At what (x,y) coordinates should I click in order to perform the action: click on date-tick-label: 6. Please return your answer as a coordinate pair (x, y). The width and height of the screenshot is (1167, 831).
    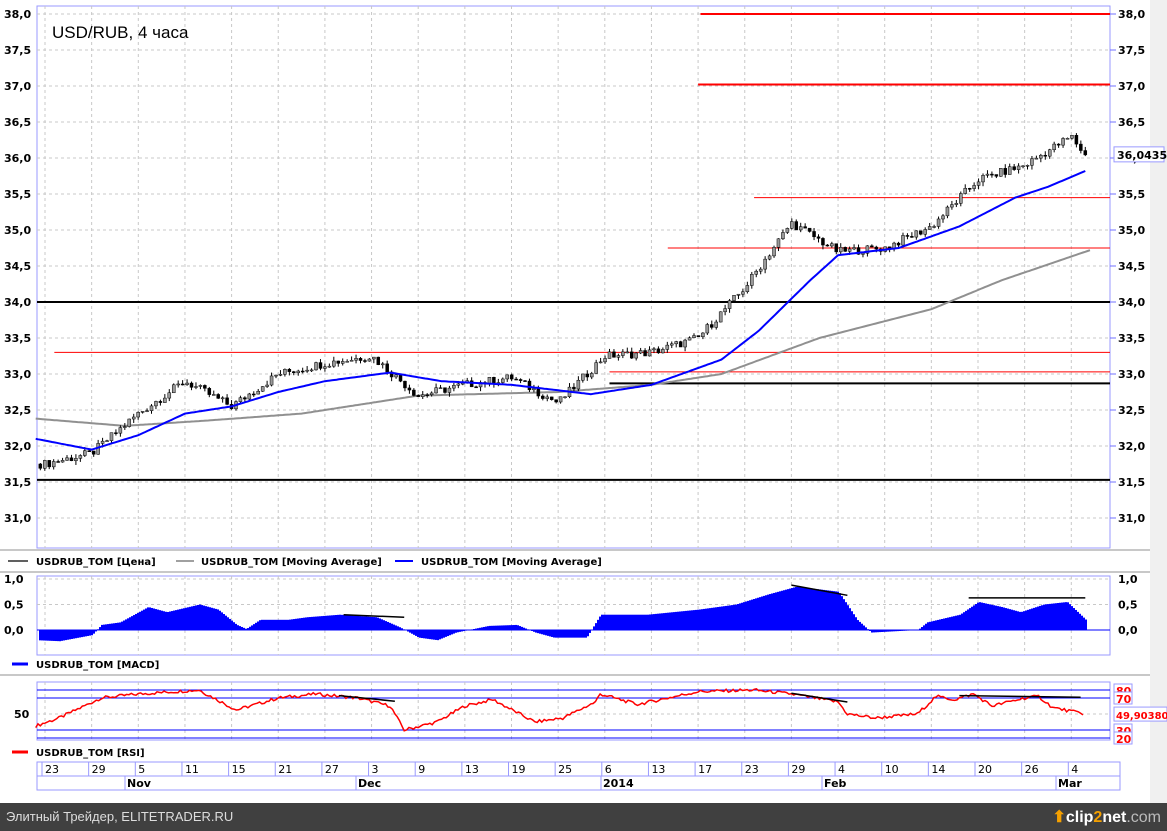
    Looking at the image, I should click on (608, 769).